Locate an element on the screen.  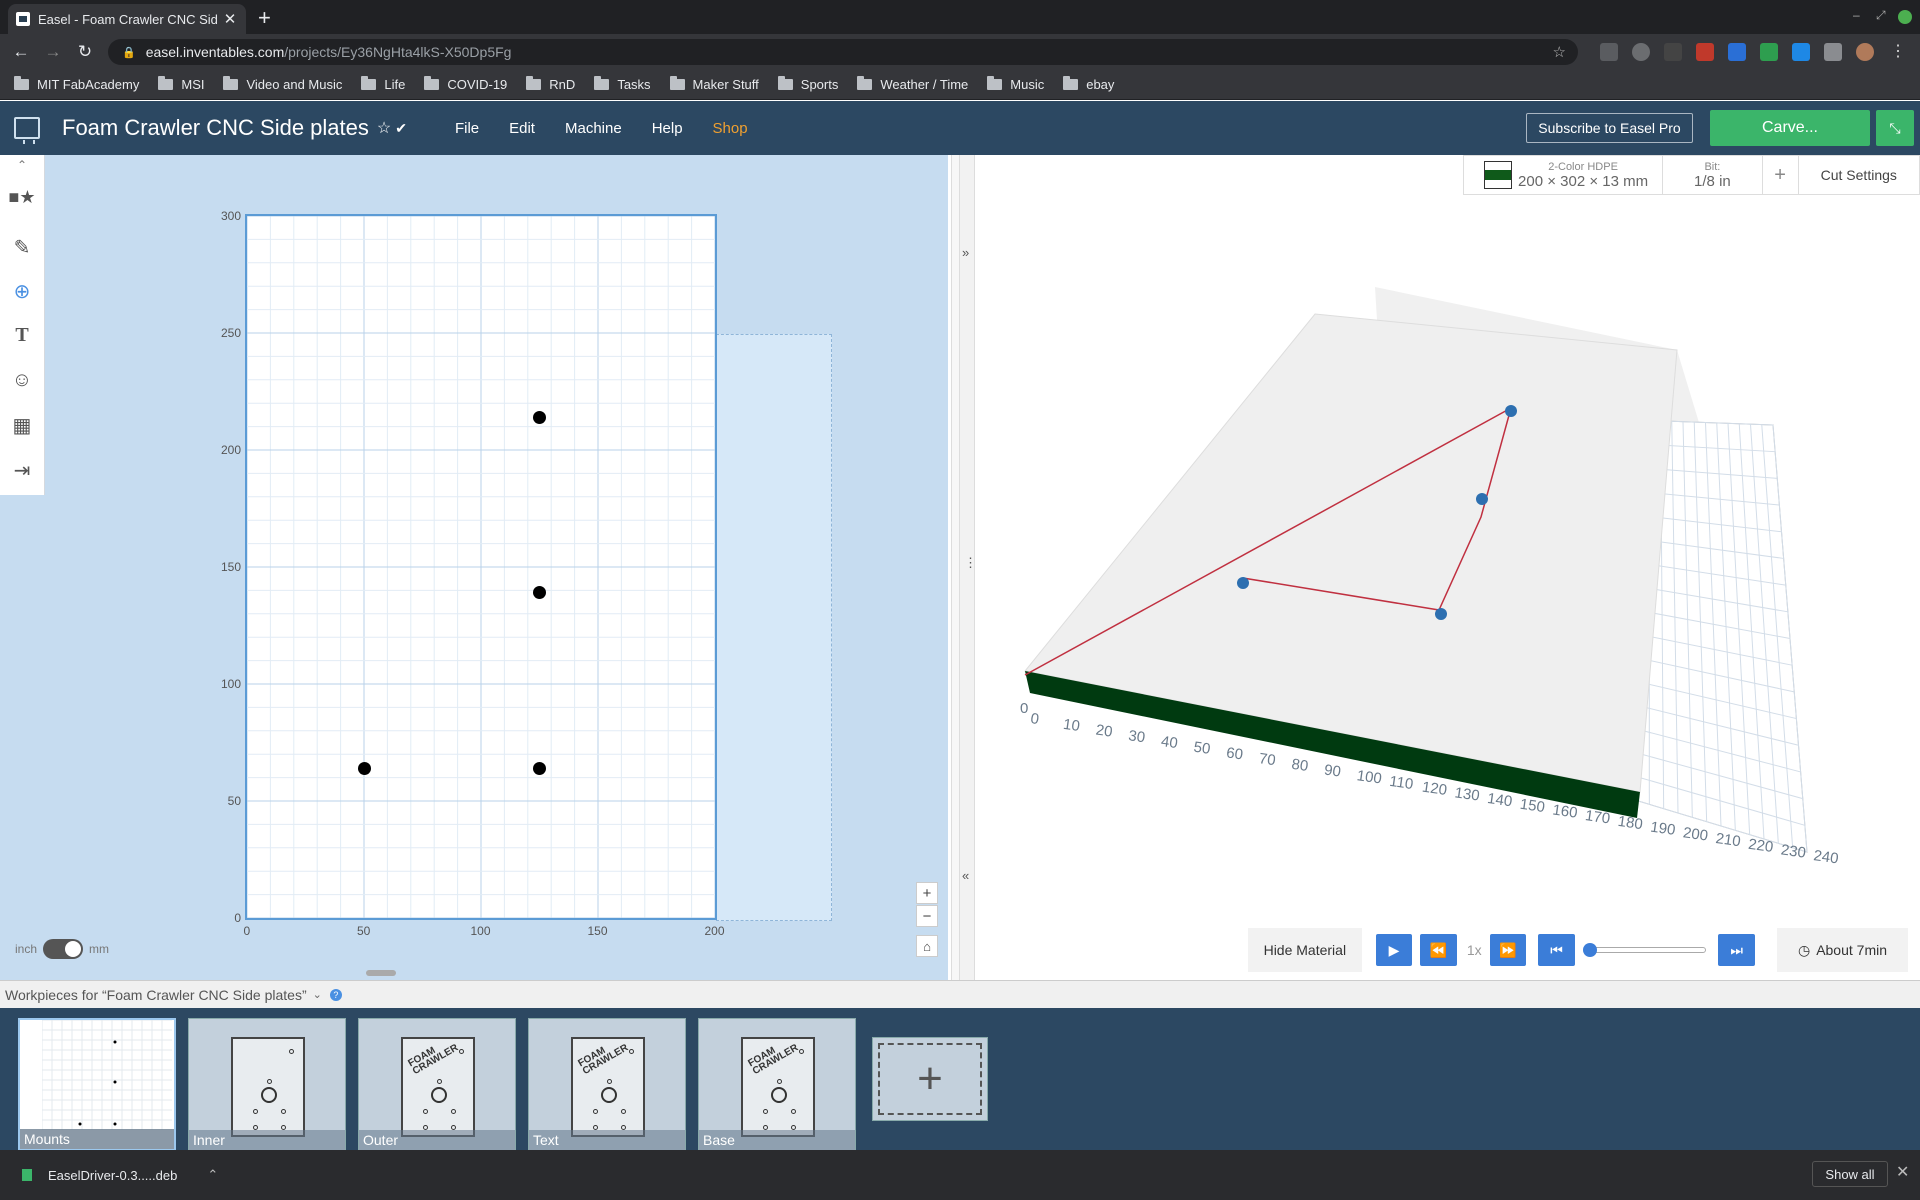
icon-library-tool-icon: ☺ is located at coordinates (22, 380).